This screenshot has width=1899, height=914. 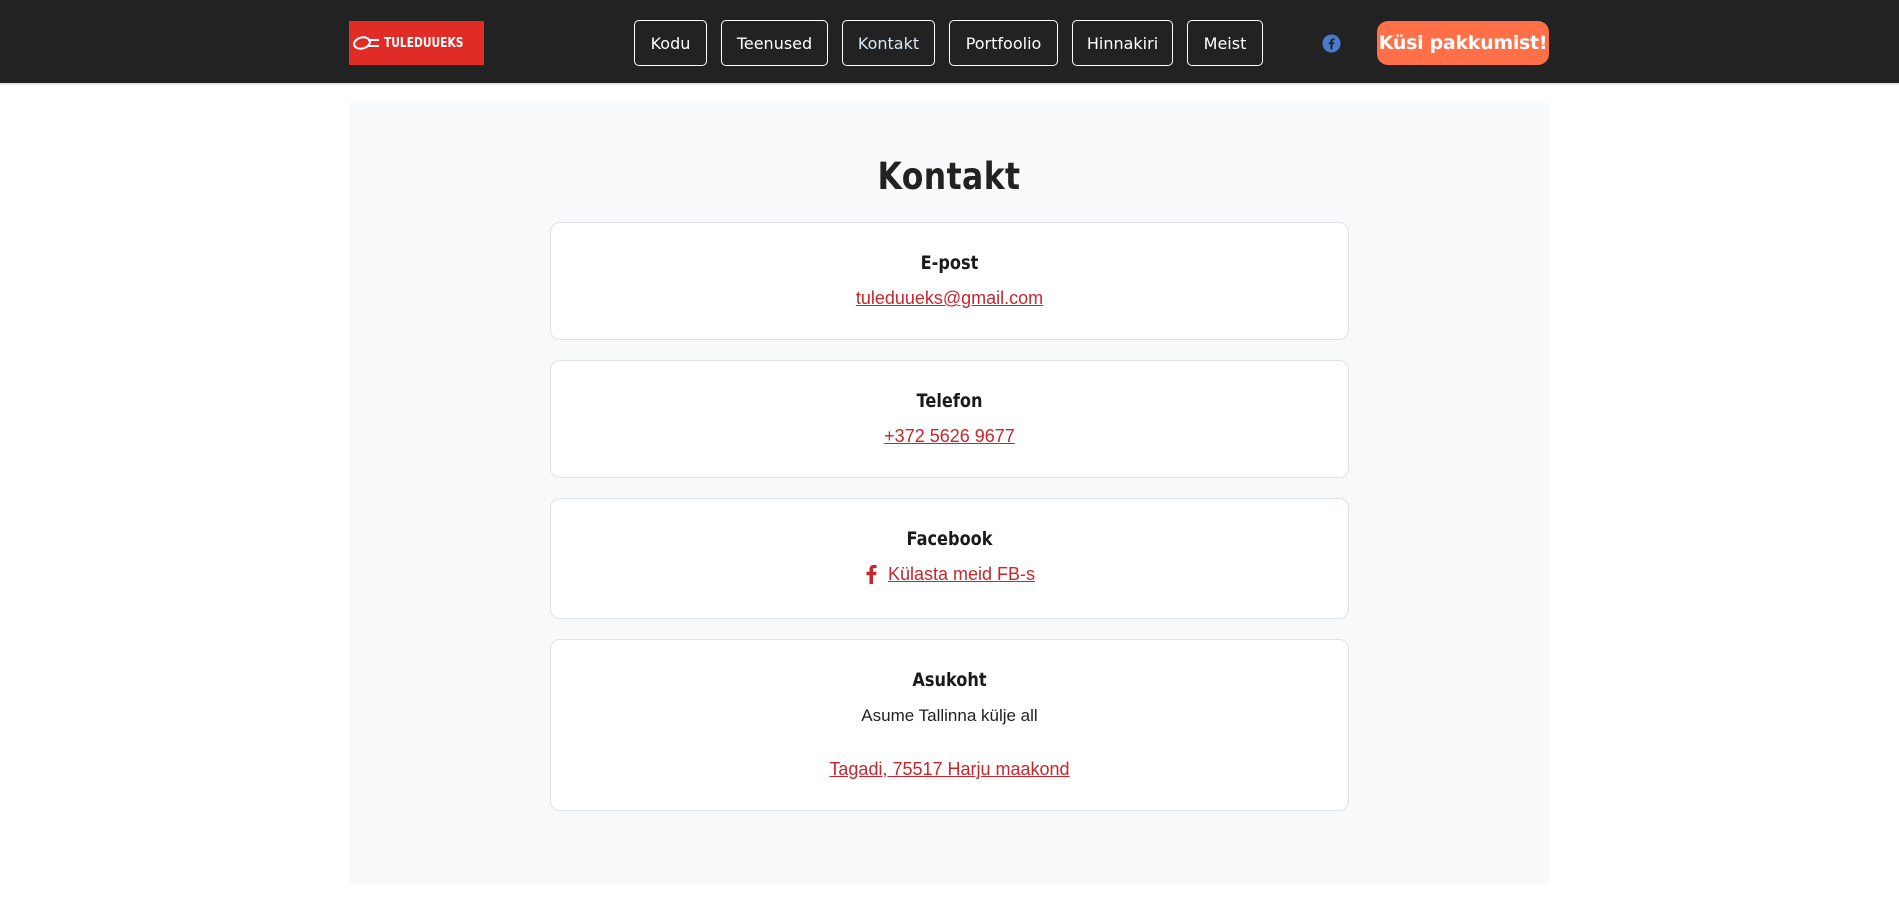 I want to click on email-link: tuleduueks@gmail.com, so click(x=949, y=298).